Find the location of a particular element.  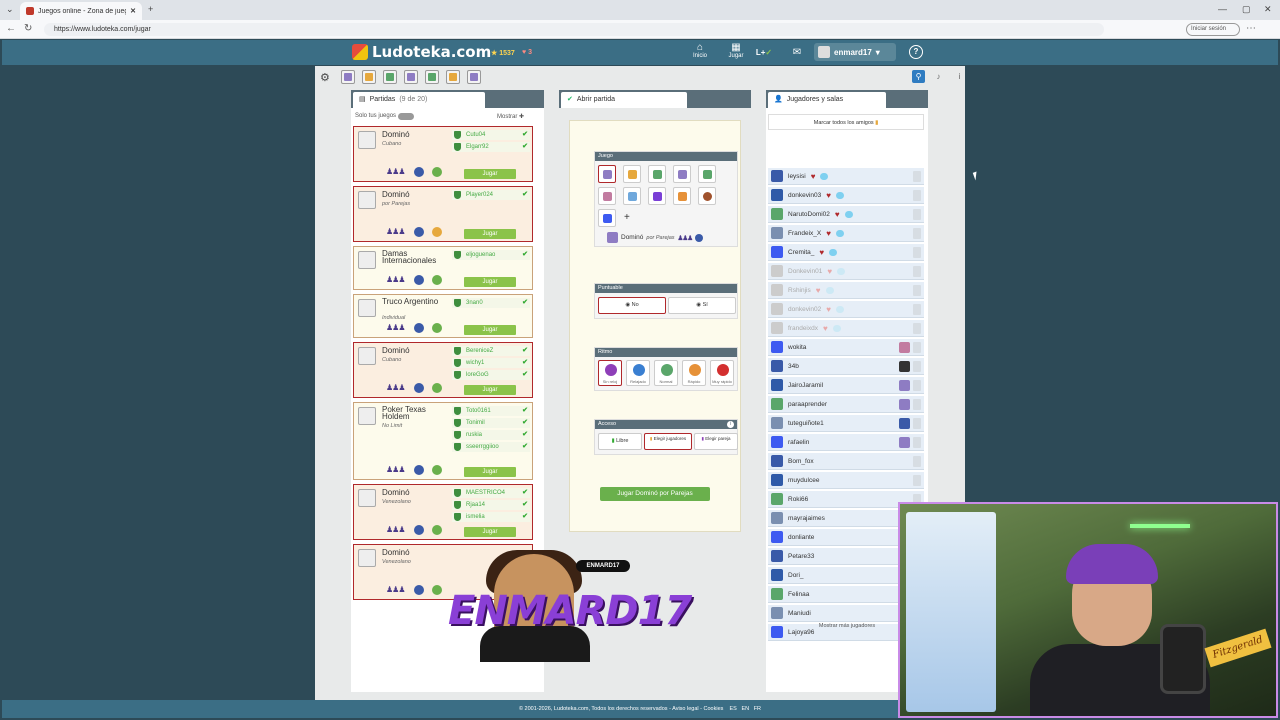

lang-en: EN is located at coordinates (745, 709).